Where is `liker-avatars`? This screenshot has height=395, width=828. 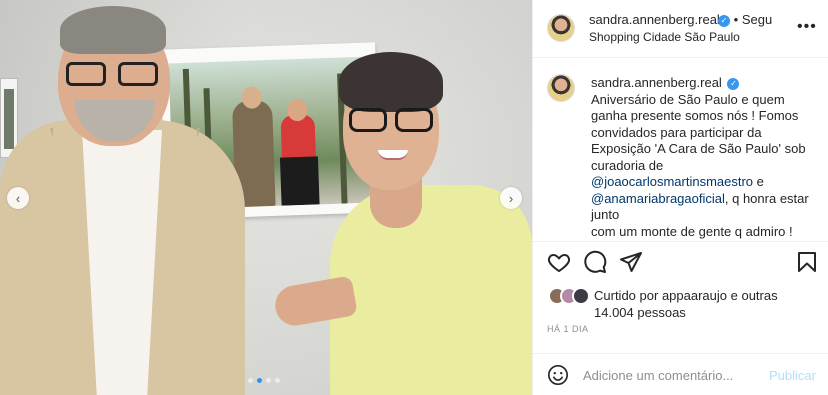
liker-avatars is located at coordinates (570, 296).